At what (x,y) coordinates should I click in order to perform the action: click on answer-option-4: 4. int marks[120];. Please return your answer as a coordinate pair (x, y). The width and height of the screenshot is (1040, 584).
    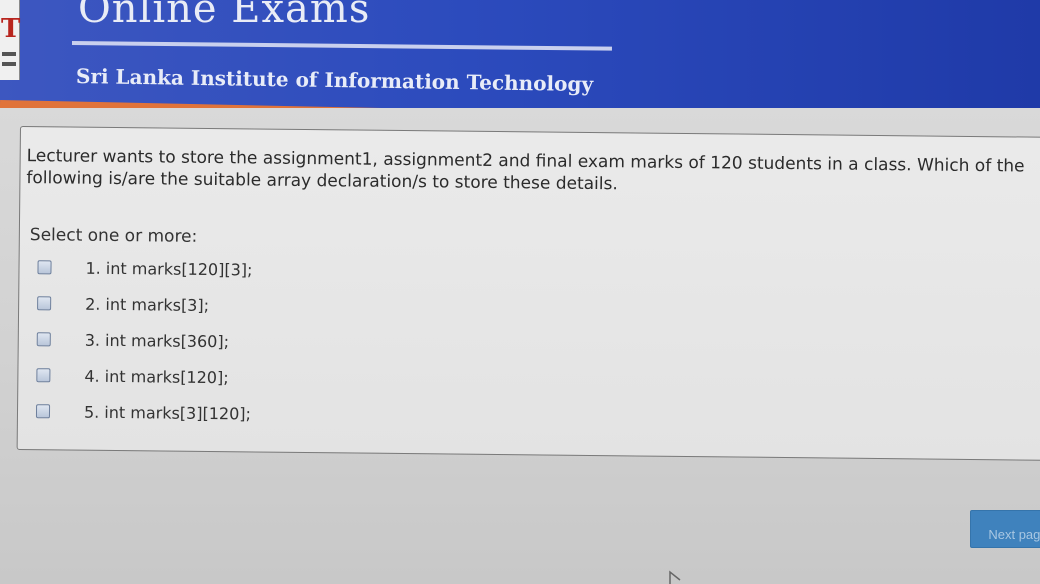
    Looking at the image, I should click on (132, 376).